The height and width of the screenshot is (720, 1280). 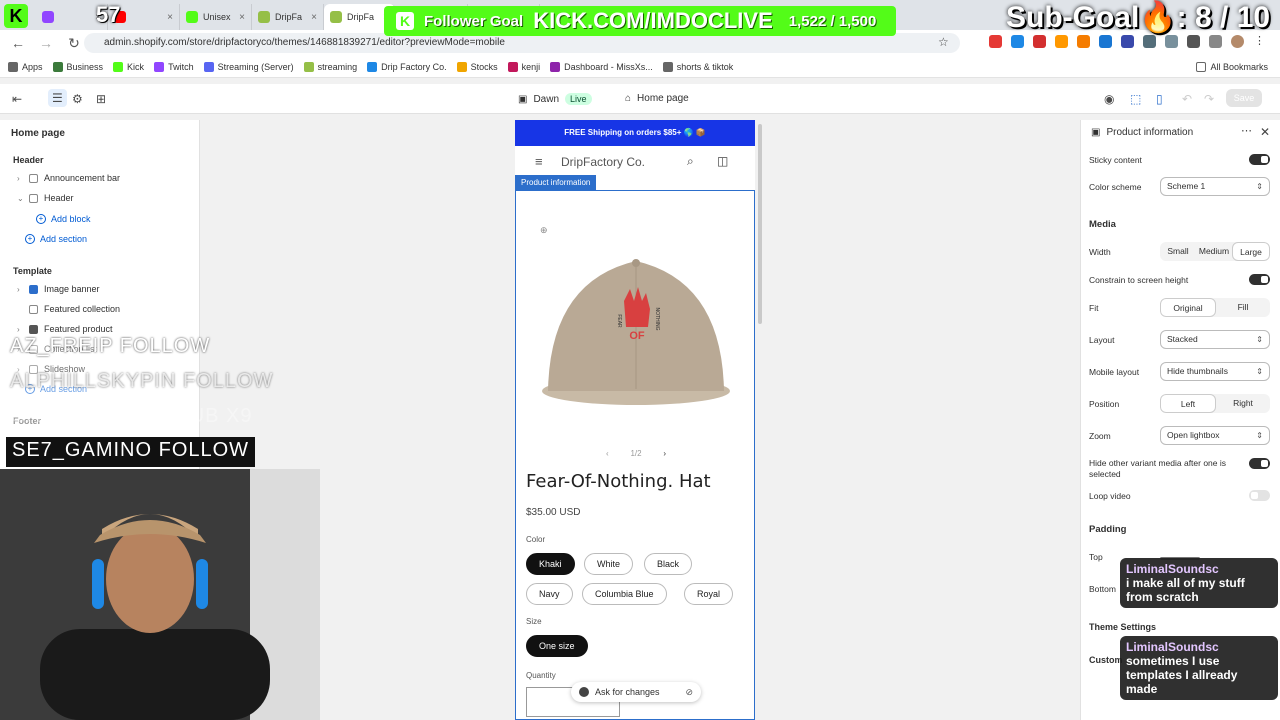 What do you see at coordinates (1237, 41) in the screenshot?
I see `profile-avatar` at bounding box center [1237, 41].